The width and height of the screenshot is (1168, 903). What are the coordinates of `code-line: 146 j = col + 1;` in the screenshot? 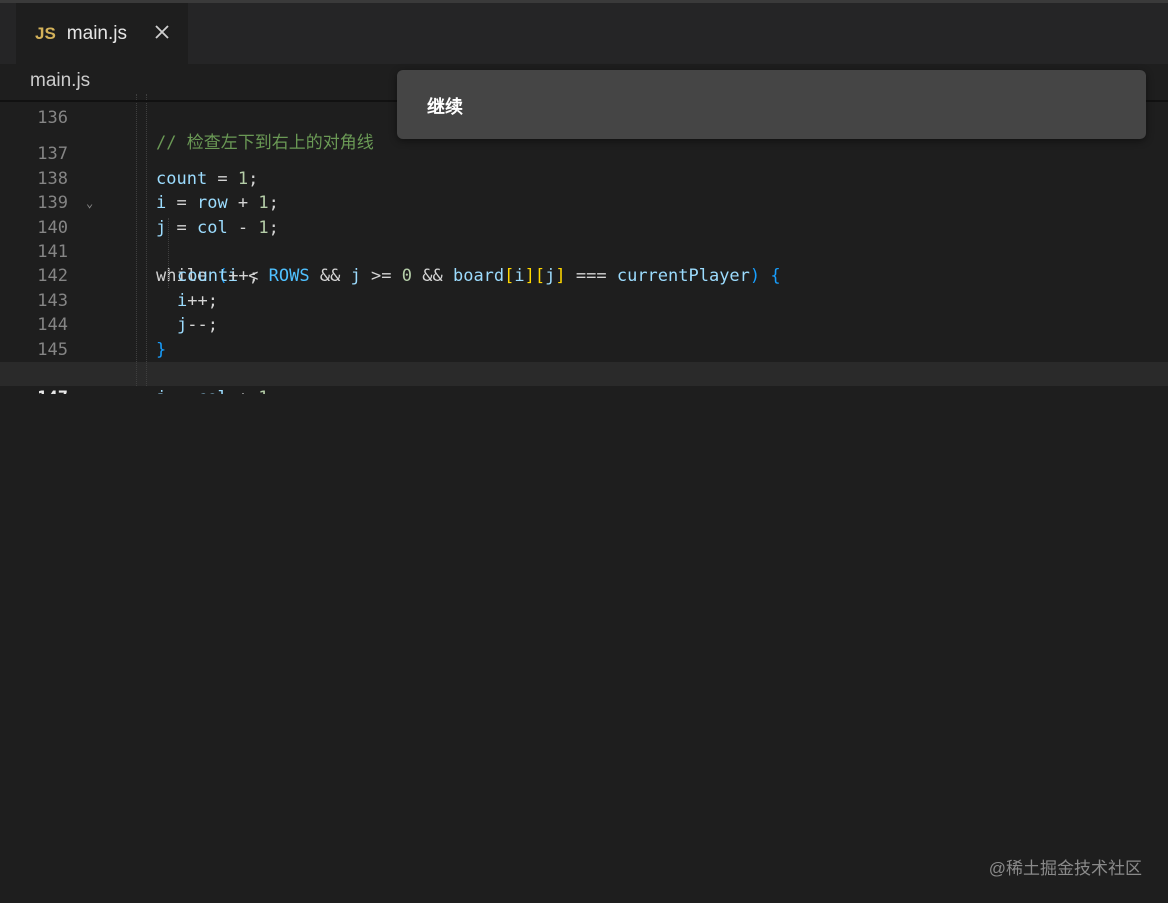 It's located at (584, 366).